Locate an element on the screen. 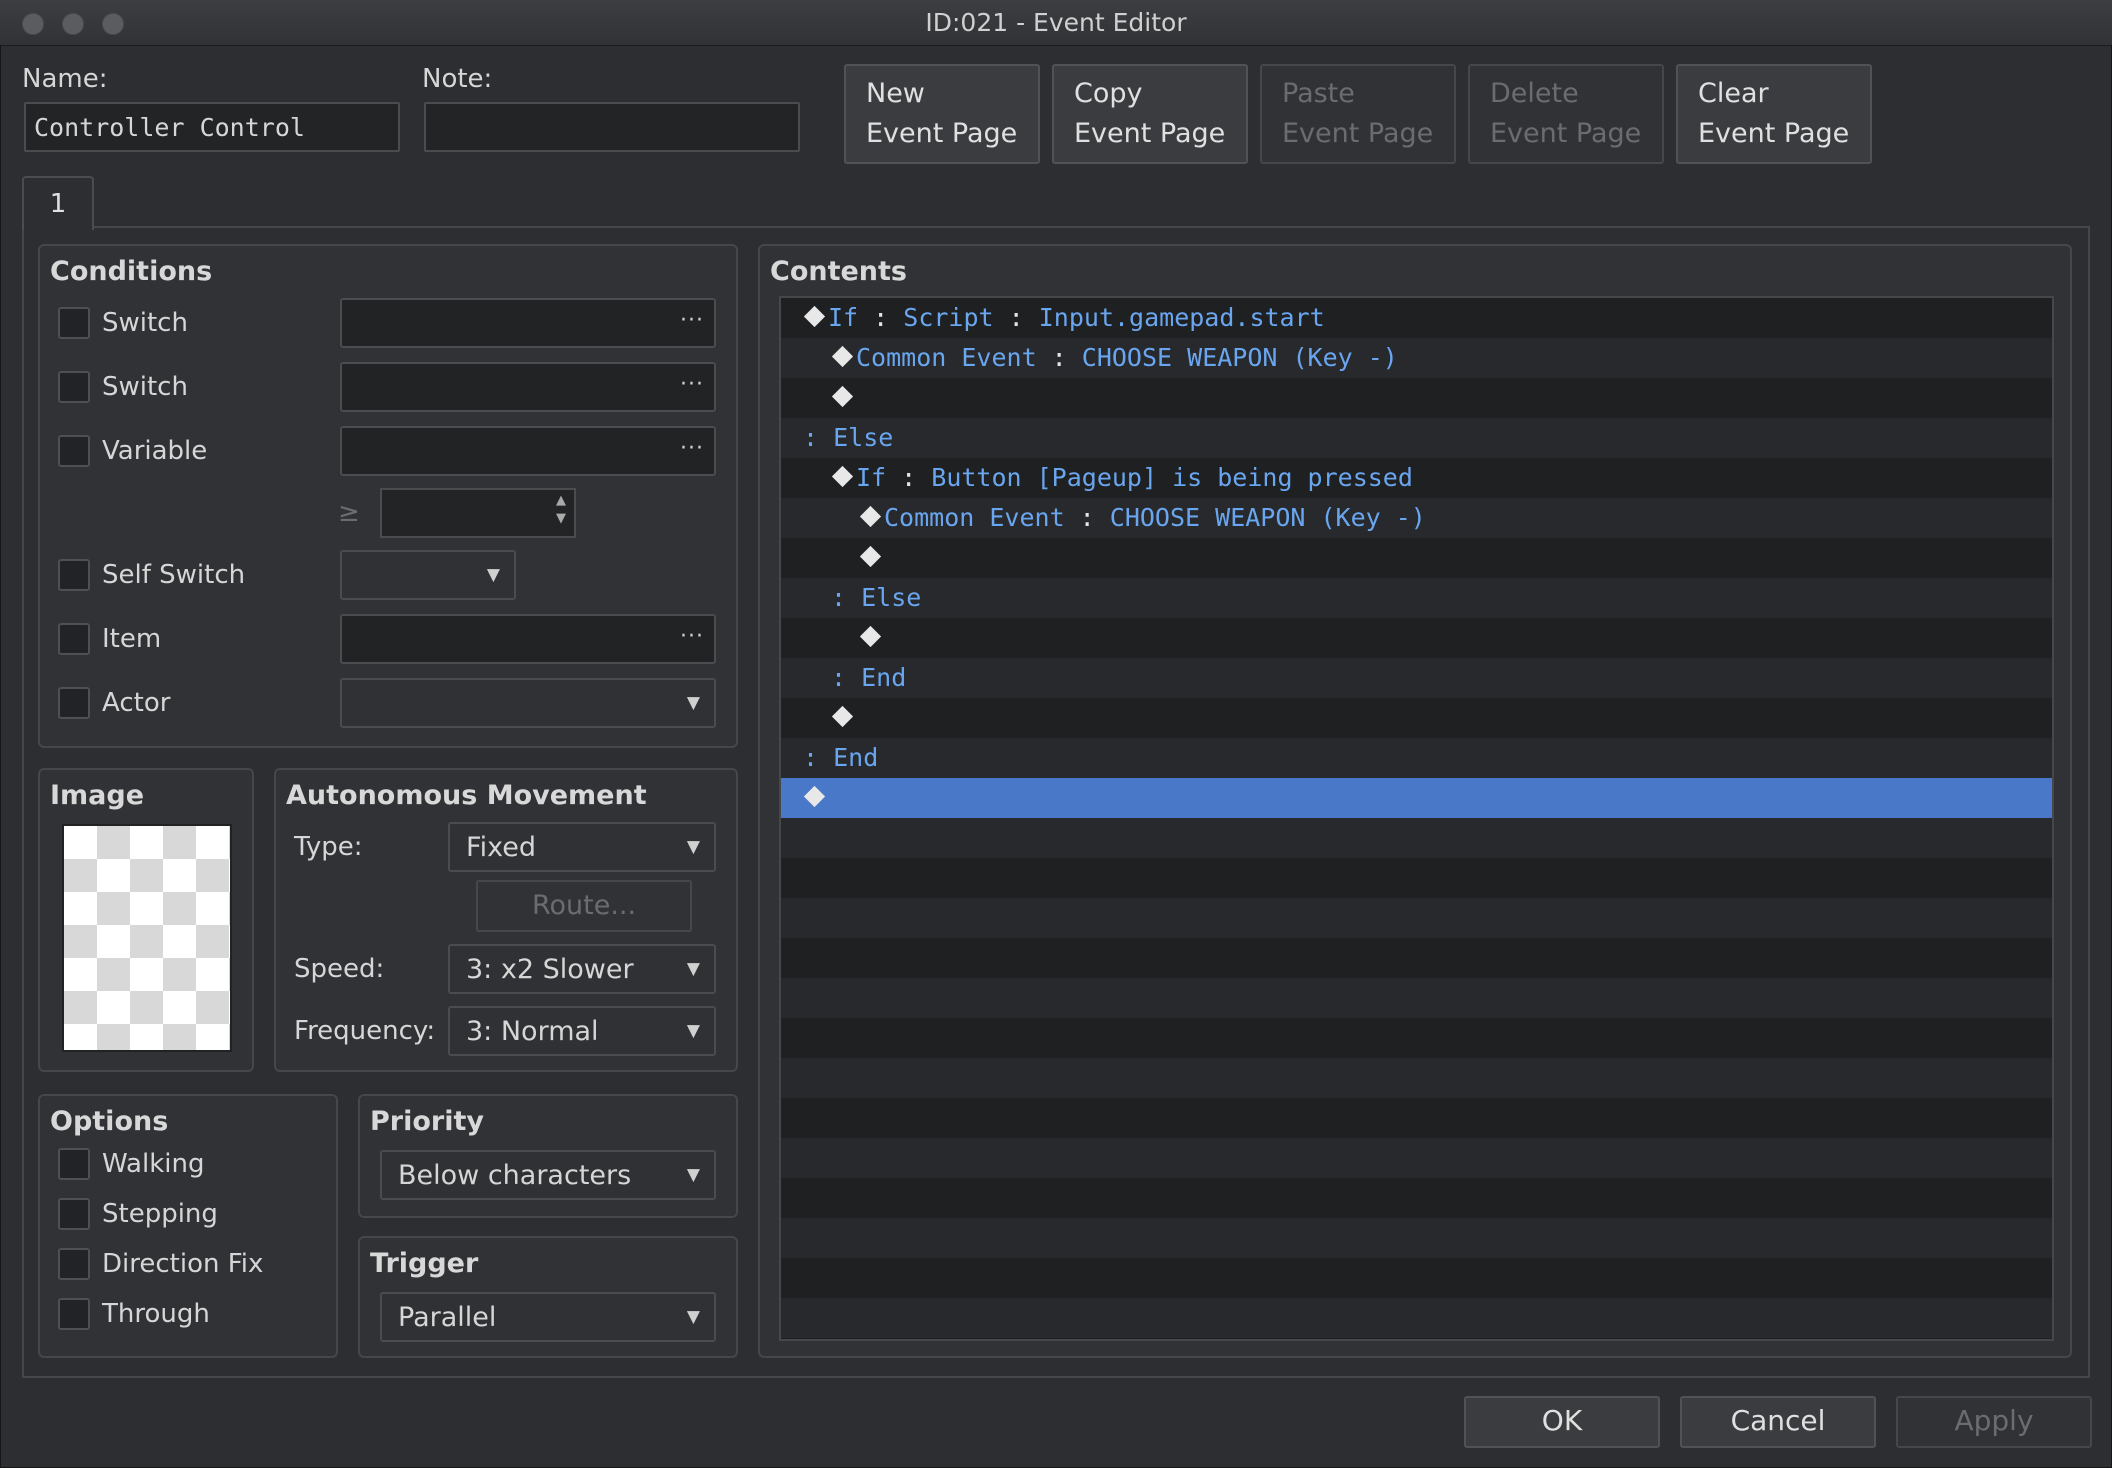  variable-picker: ··· is located at coordinates (528, 451).